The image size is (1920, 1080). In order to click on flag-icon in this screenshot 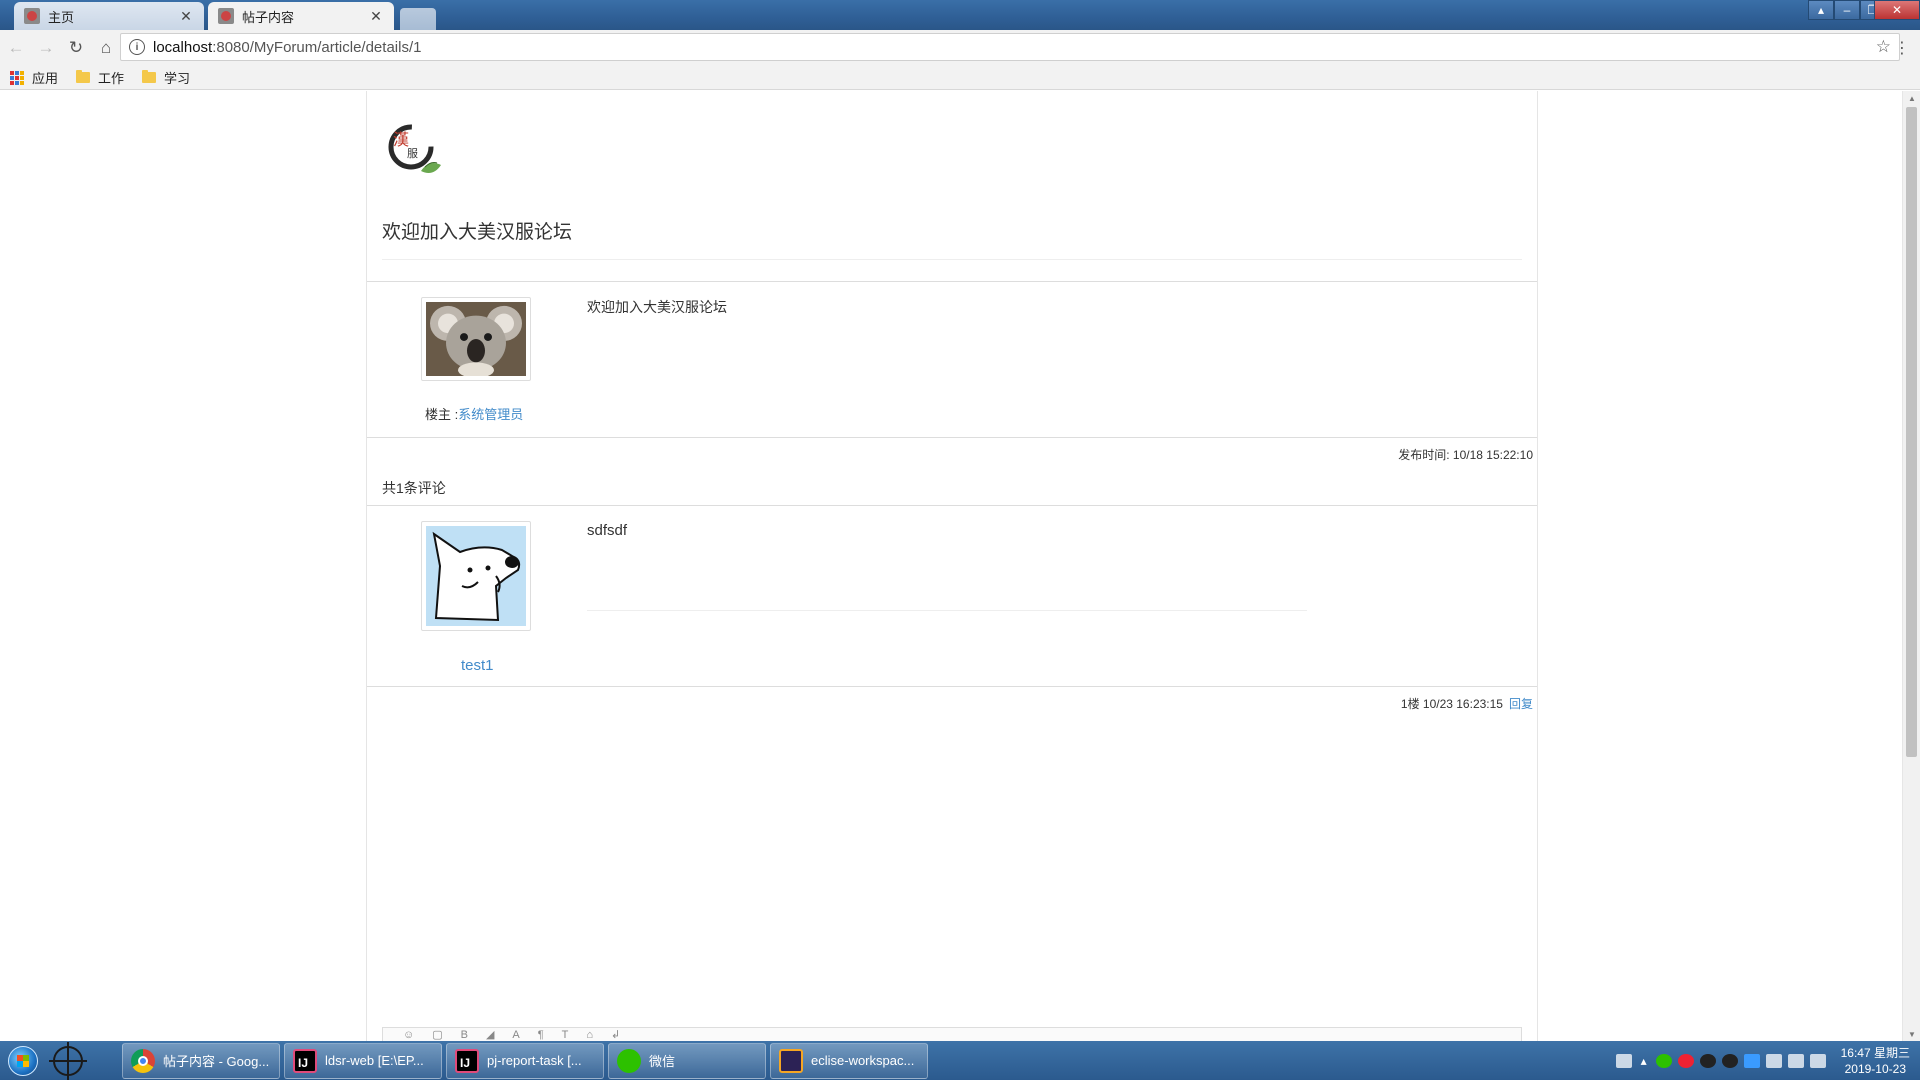, I will do `click(1773, 1060)`.